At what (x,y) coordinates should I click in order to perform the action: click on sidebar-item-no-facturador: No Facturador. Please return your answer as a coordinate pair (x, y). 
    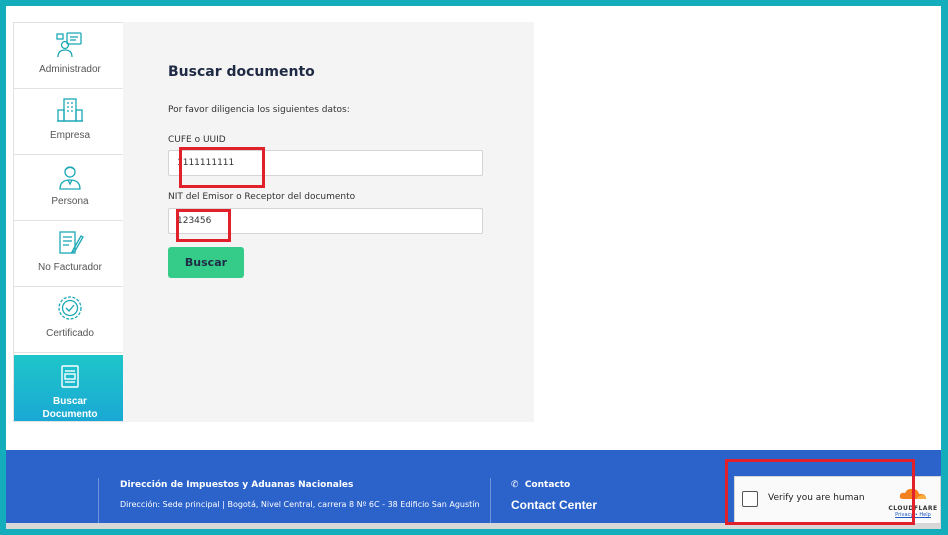
    Looking at the image, I should click on (70, 254).